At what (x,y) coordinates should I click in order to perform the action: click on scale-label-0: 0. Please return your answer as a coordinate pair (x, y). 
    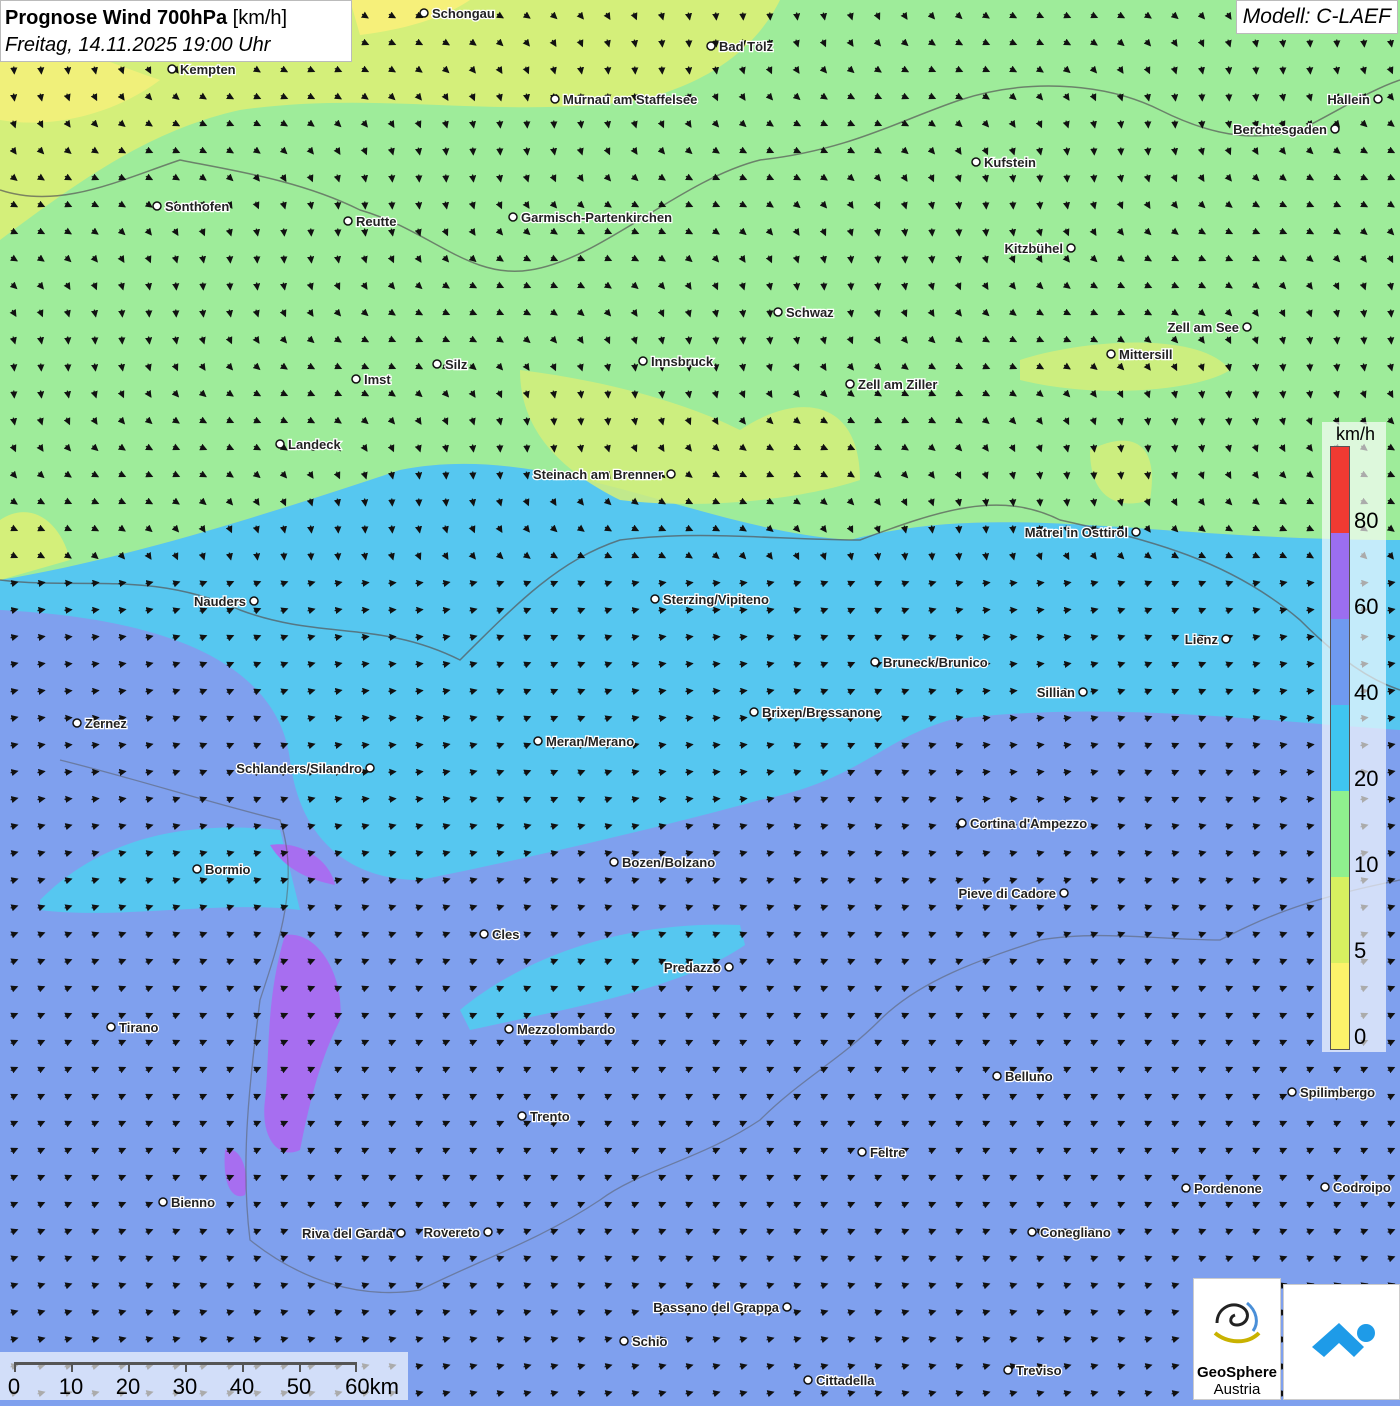
    Looking at the image, I should click on (14, 1386).